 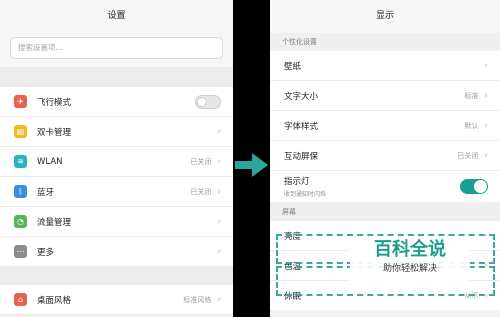 I want to click on airplane-mode-toggle, so click(x=208, y=101).